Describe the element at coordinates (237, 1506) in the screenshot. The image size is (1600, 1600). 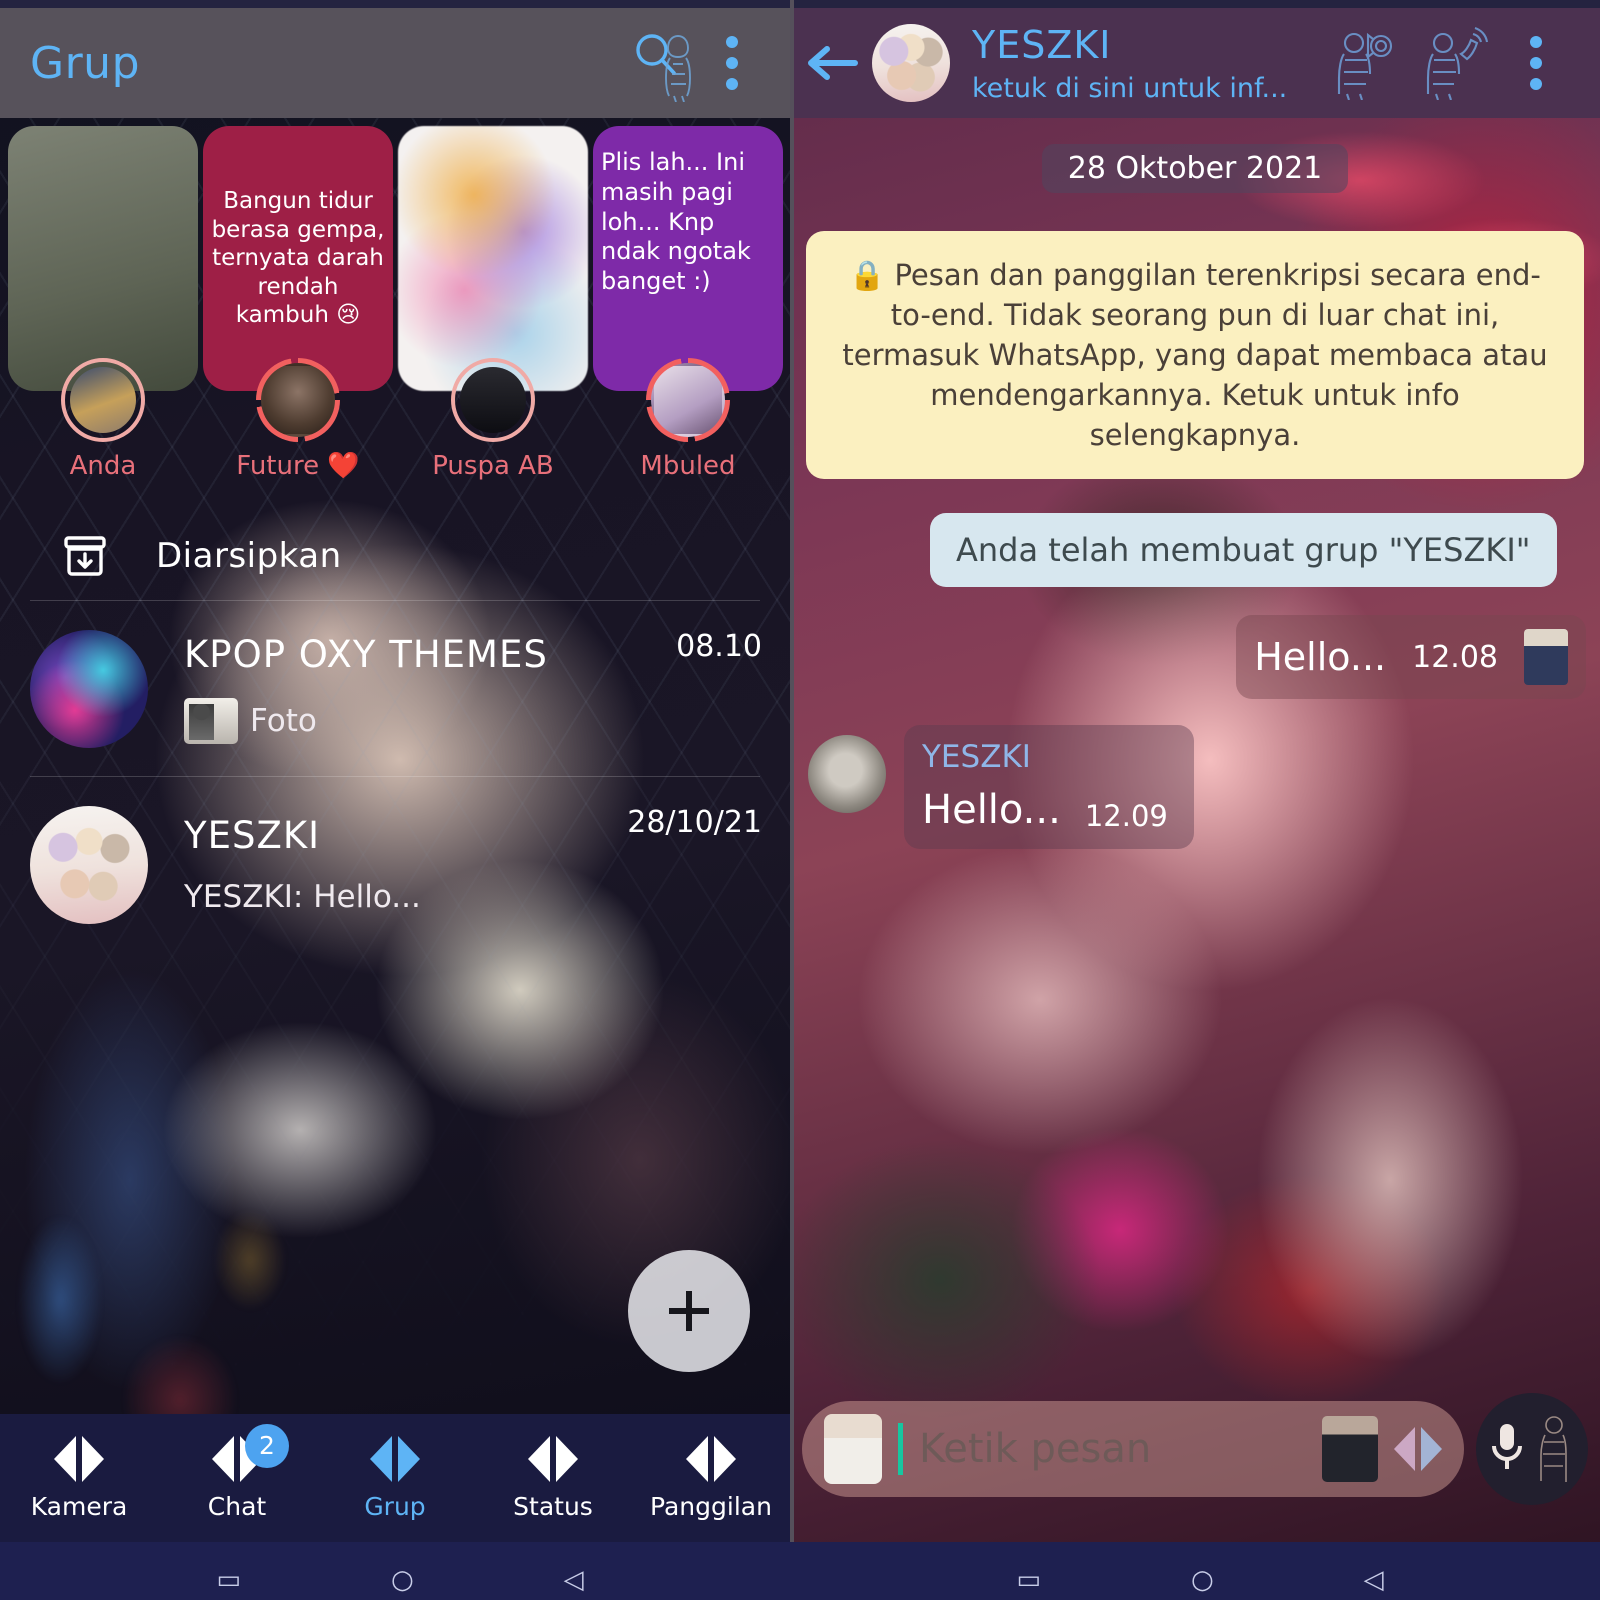
I see `nav-label: Chat` at that location.